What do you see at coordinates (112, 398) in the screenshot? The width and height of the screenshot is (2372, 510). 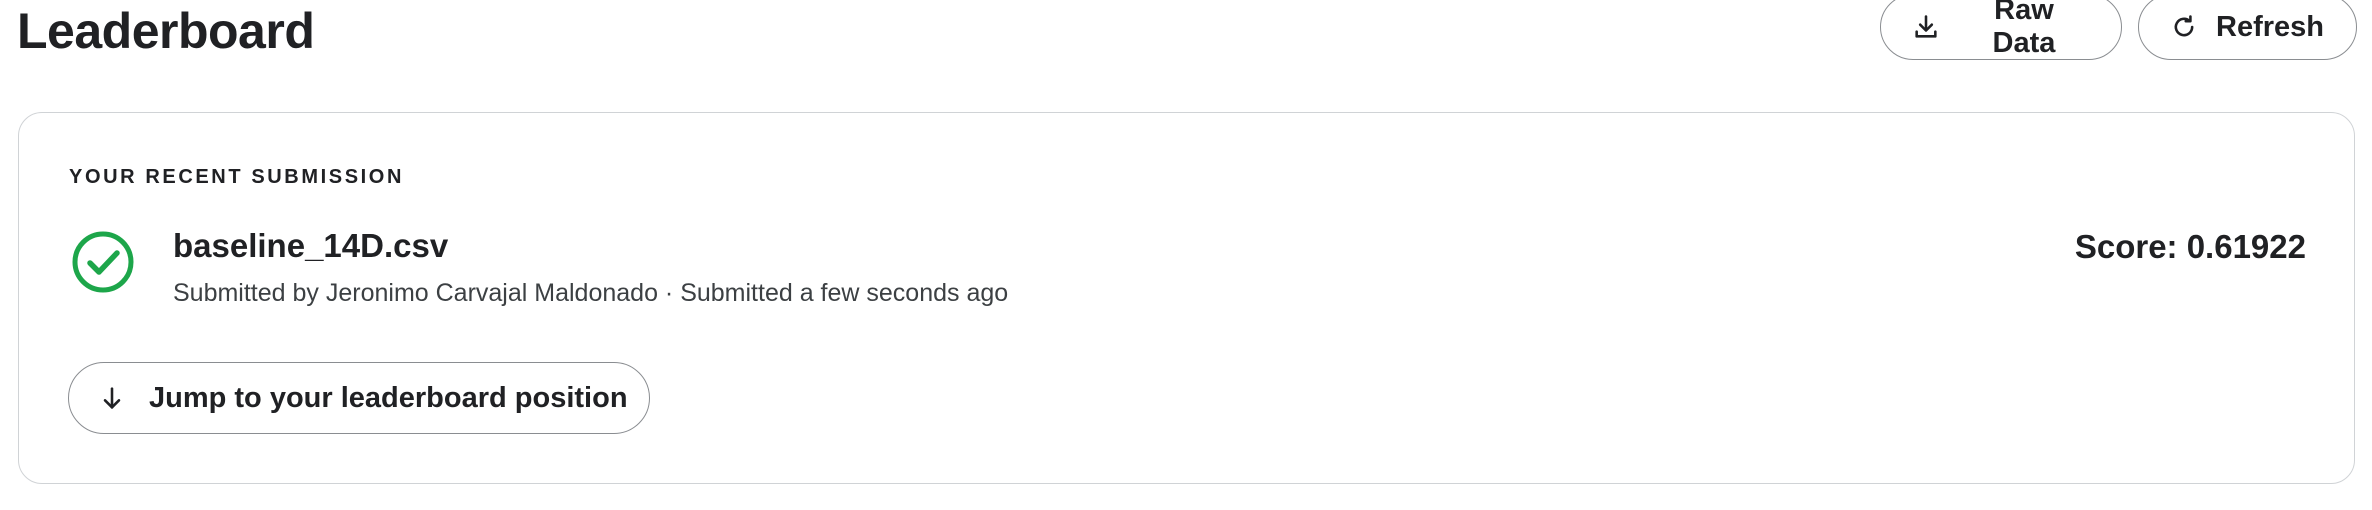 I see `arrow-down-icon` at bounding box center [112, 398].